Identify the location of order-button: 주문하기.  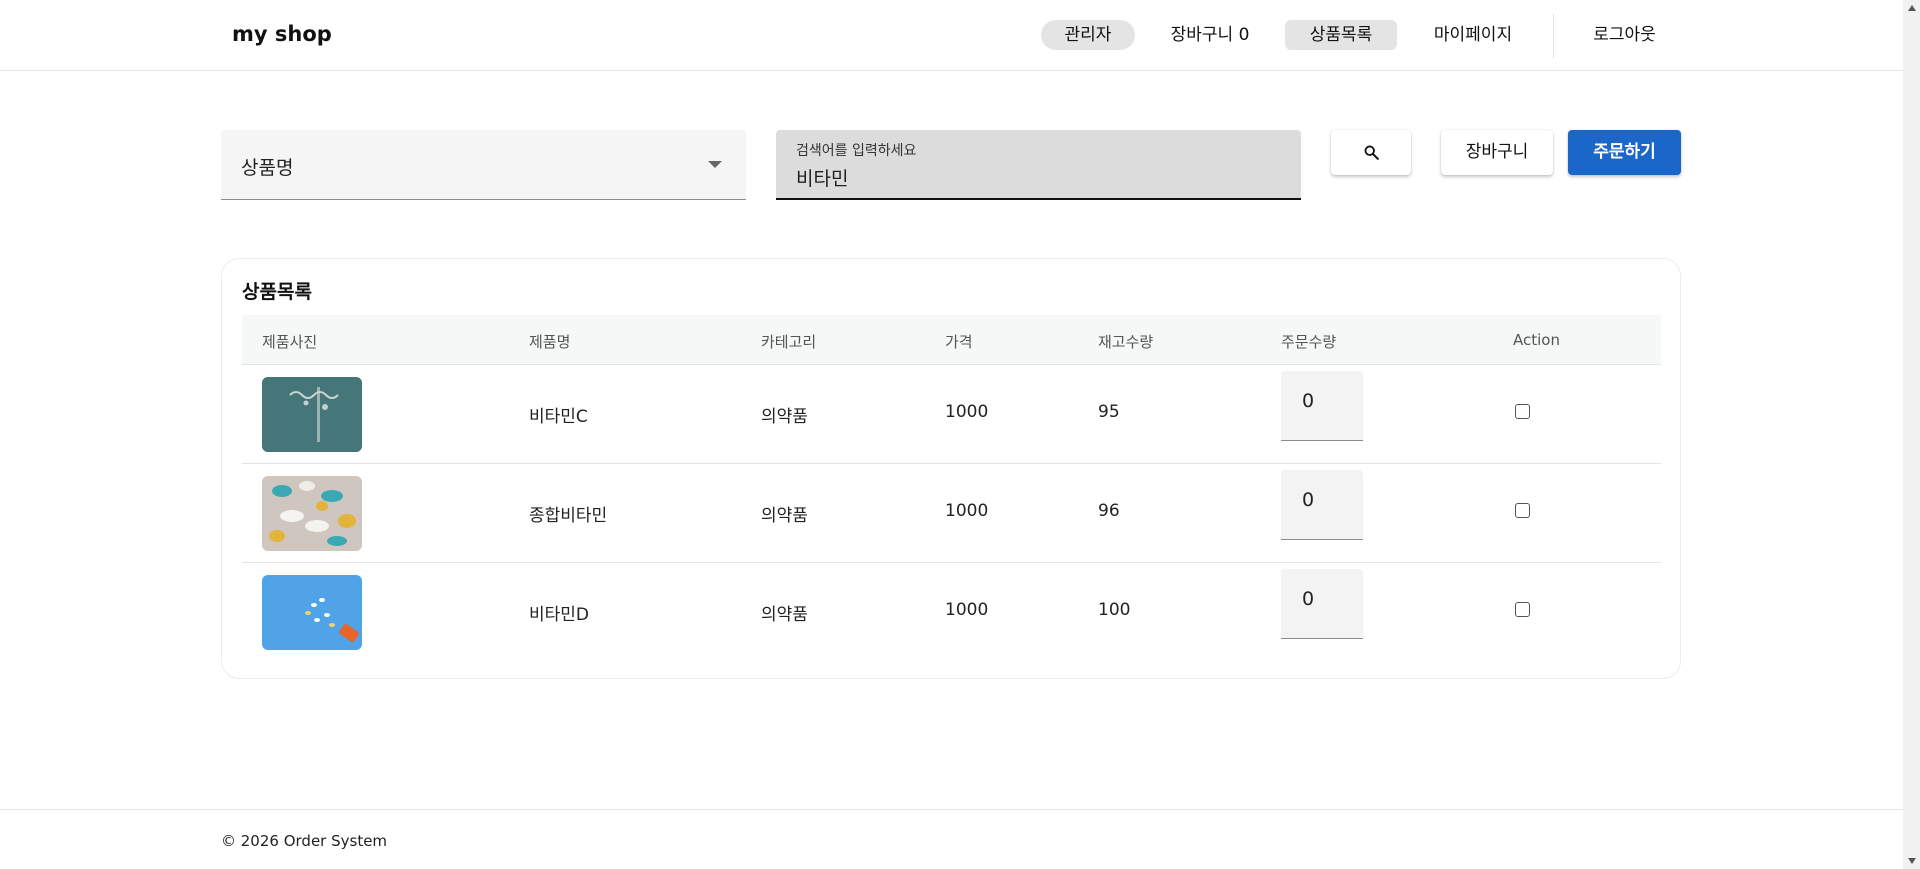
(1624, 152).